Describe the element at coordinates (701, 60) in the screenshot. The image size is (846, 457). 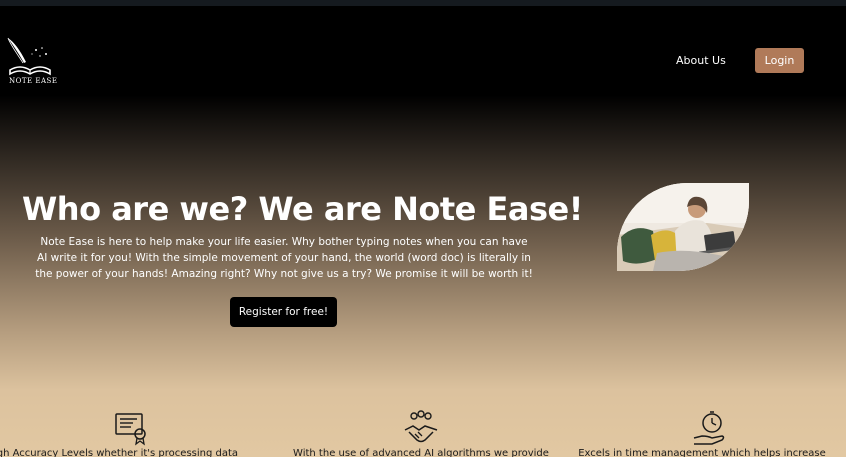
I see `nav-about-us-link: About Us` at that location.